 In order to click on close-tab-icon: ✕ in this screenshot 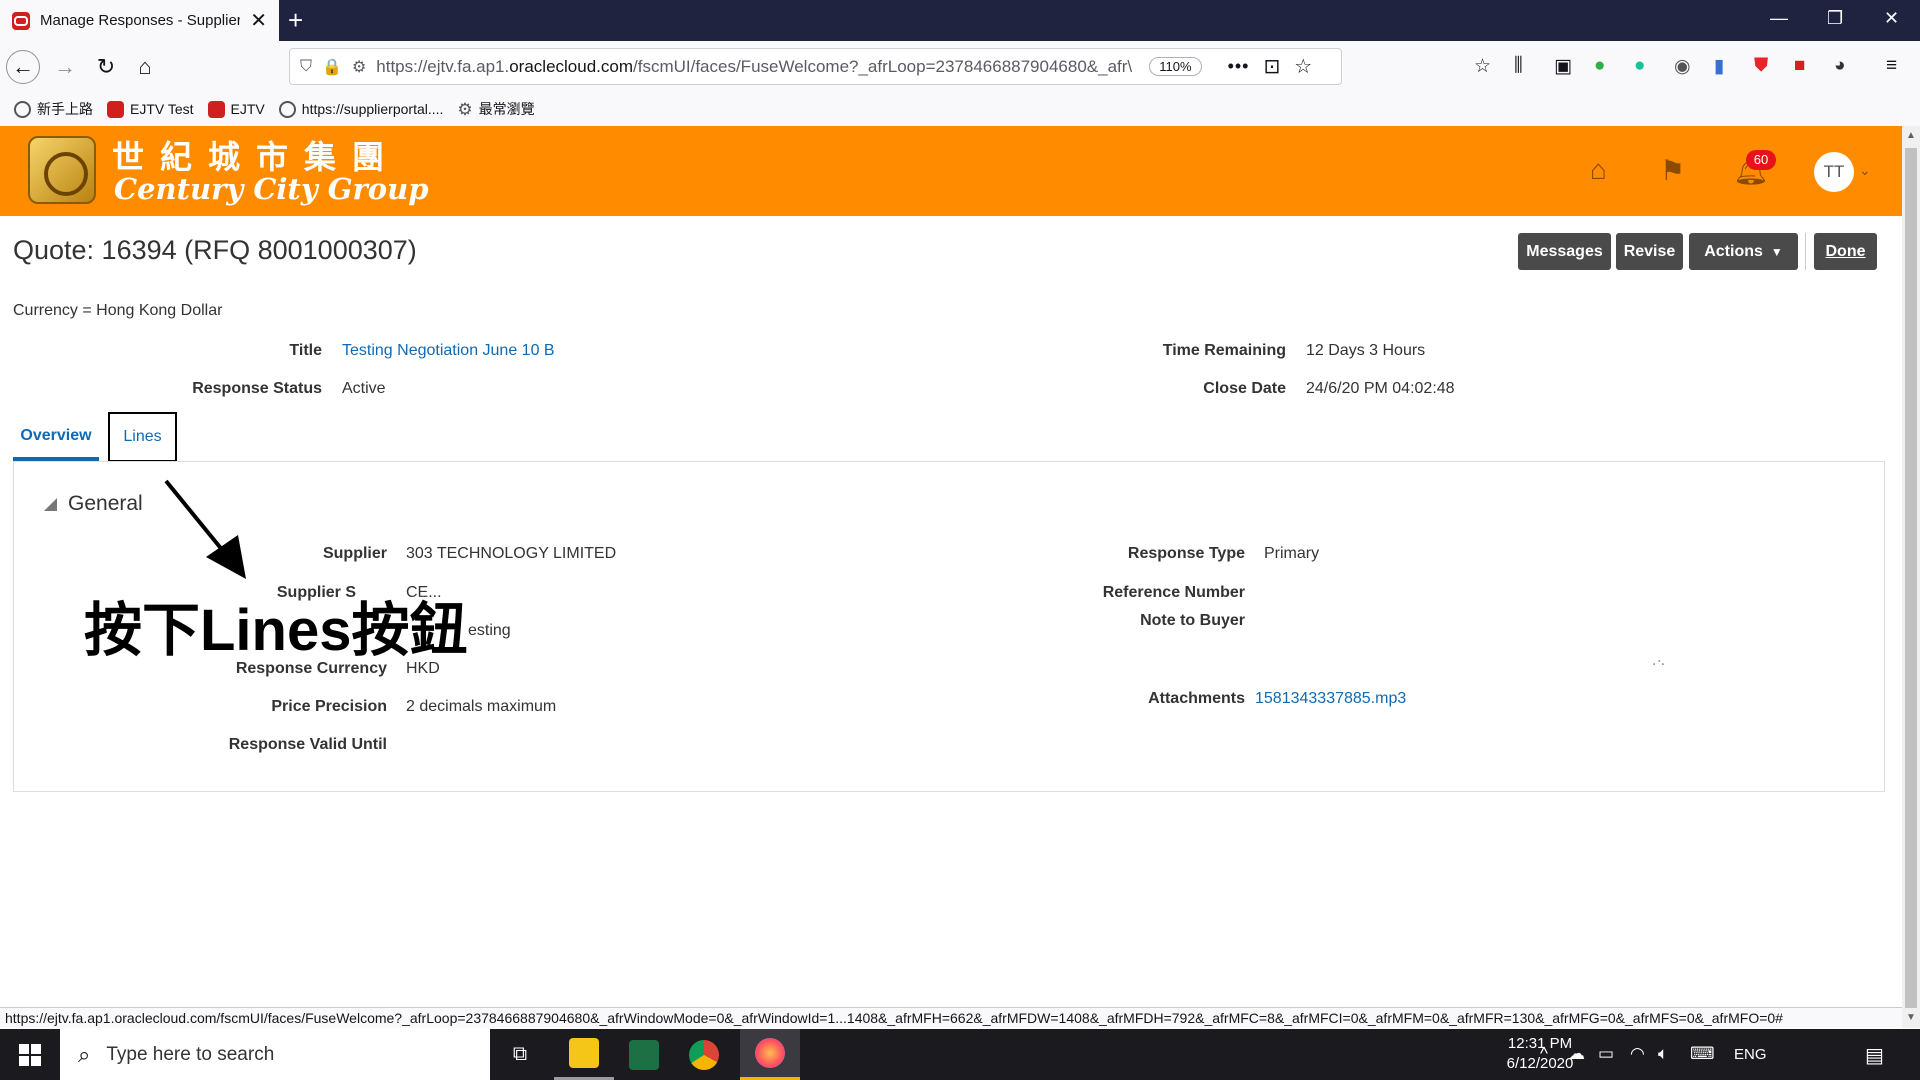, I will do `click(258, 20)`.